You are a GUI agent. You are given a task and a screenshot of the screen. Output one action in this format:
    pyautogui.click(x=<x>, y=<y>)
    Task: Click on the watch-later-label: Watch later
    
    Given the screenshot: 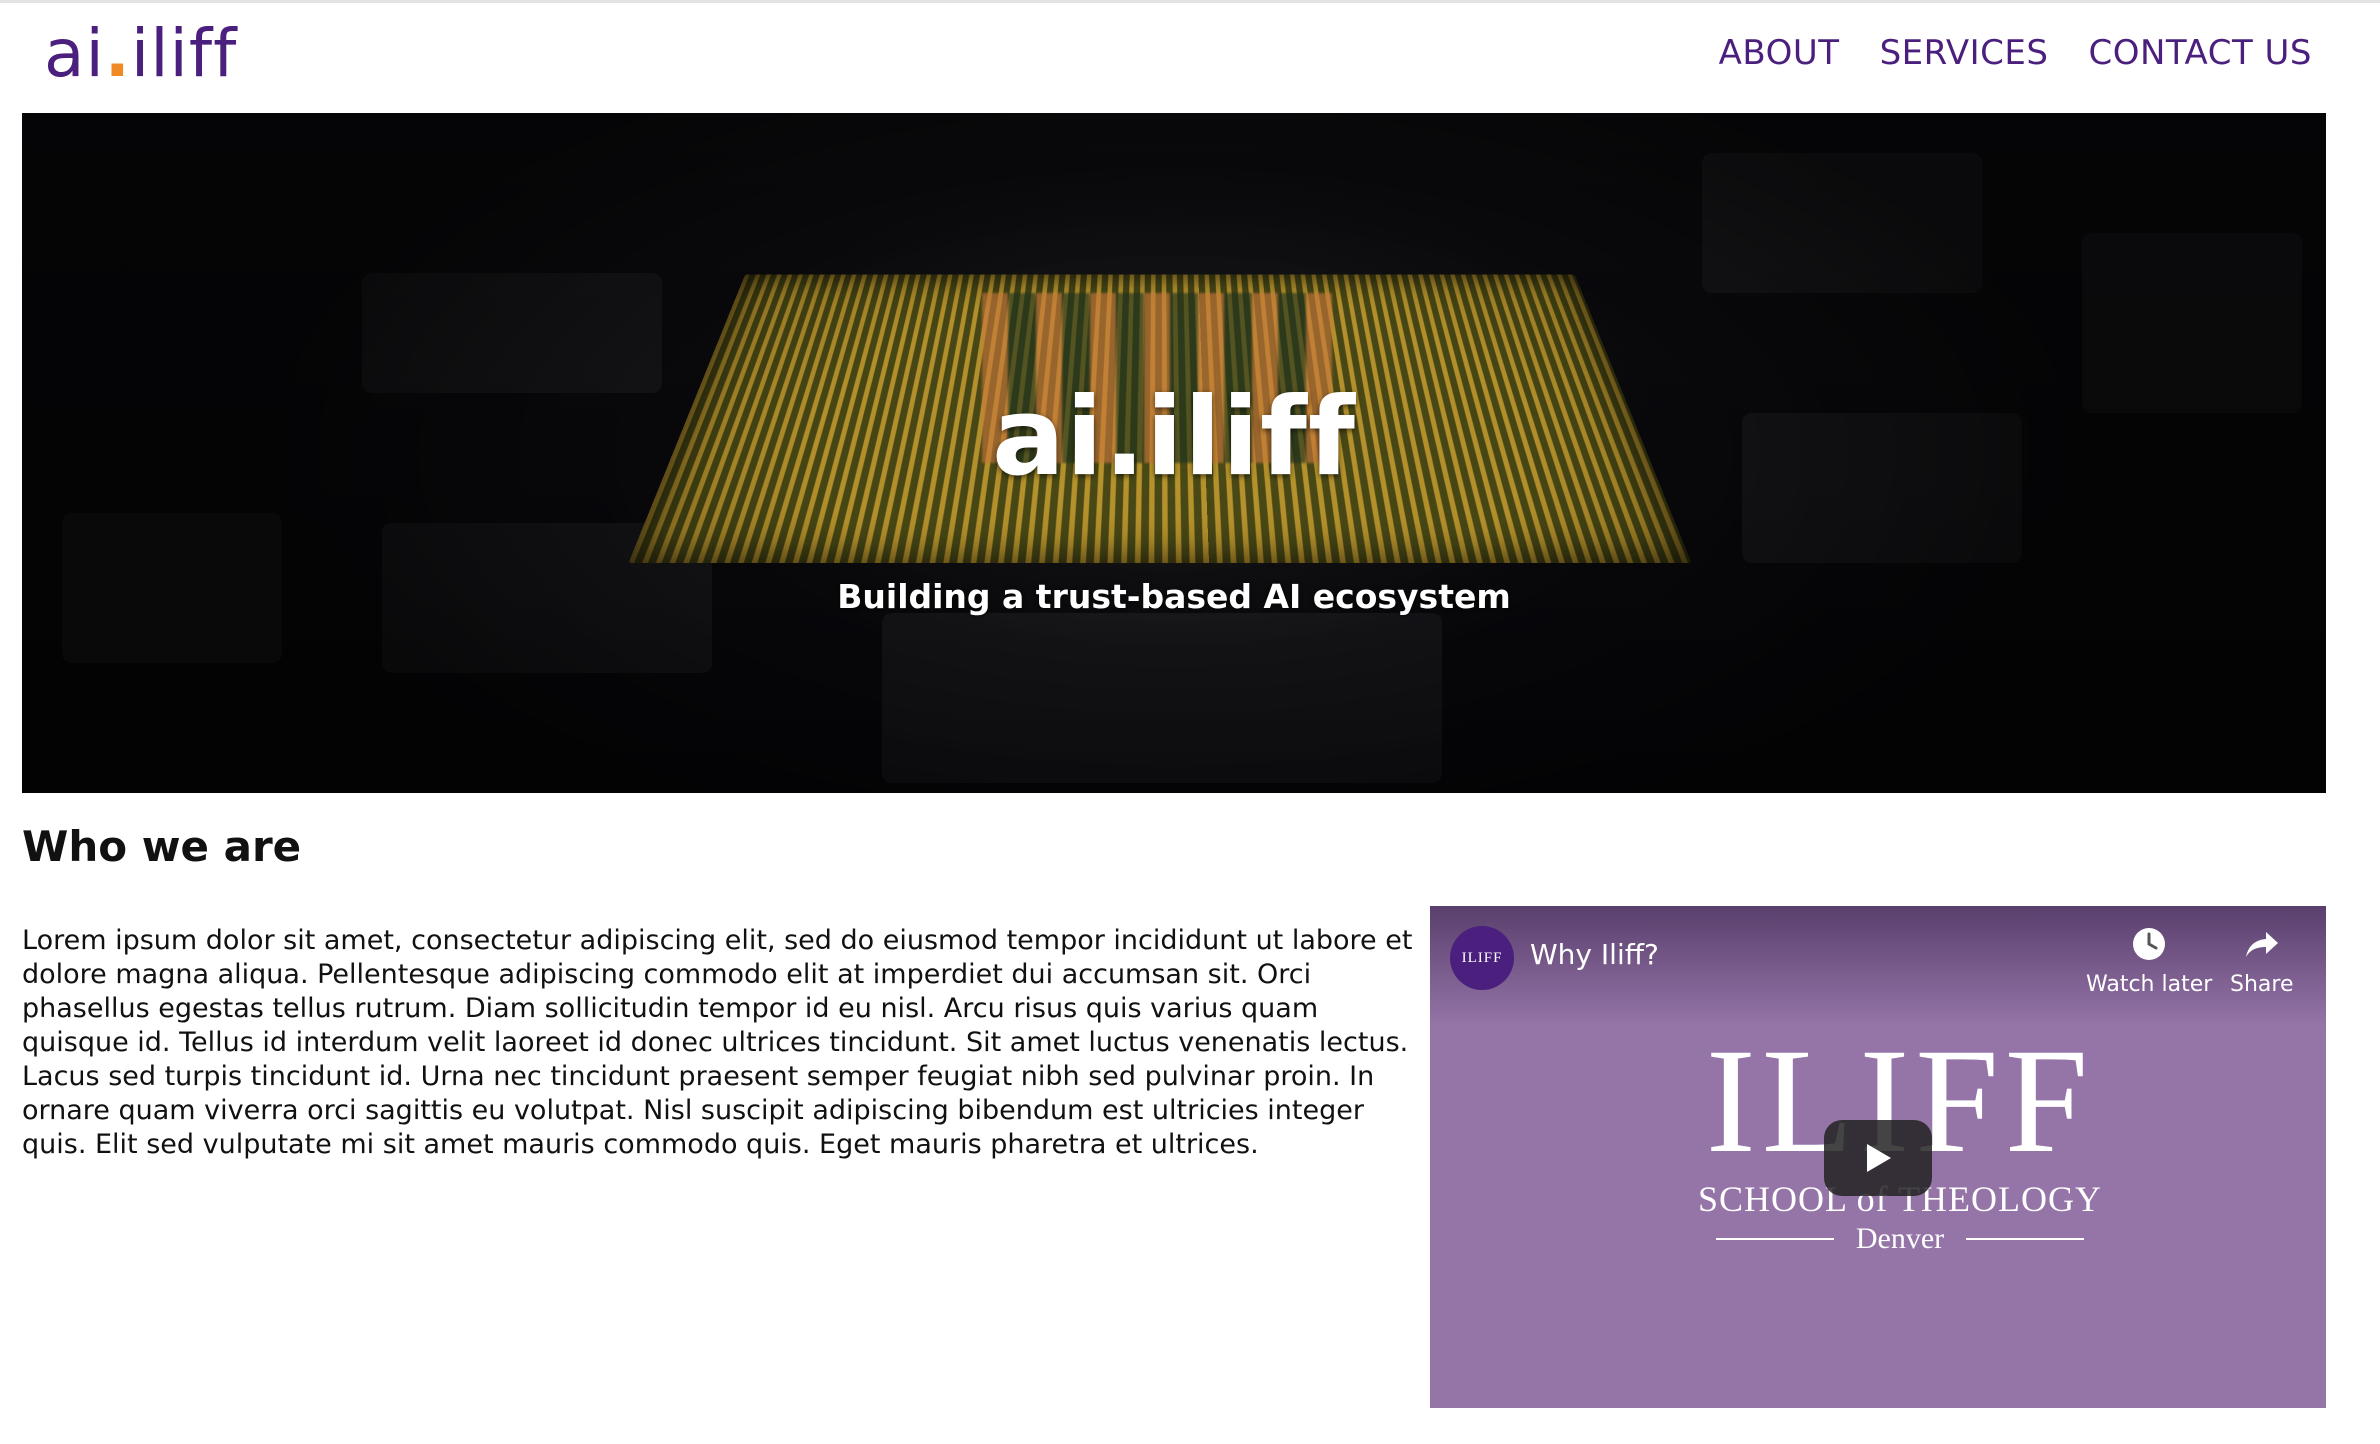 What is the action you would take?
    pyautogui.click(x=2149, y=984)
    